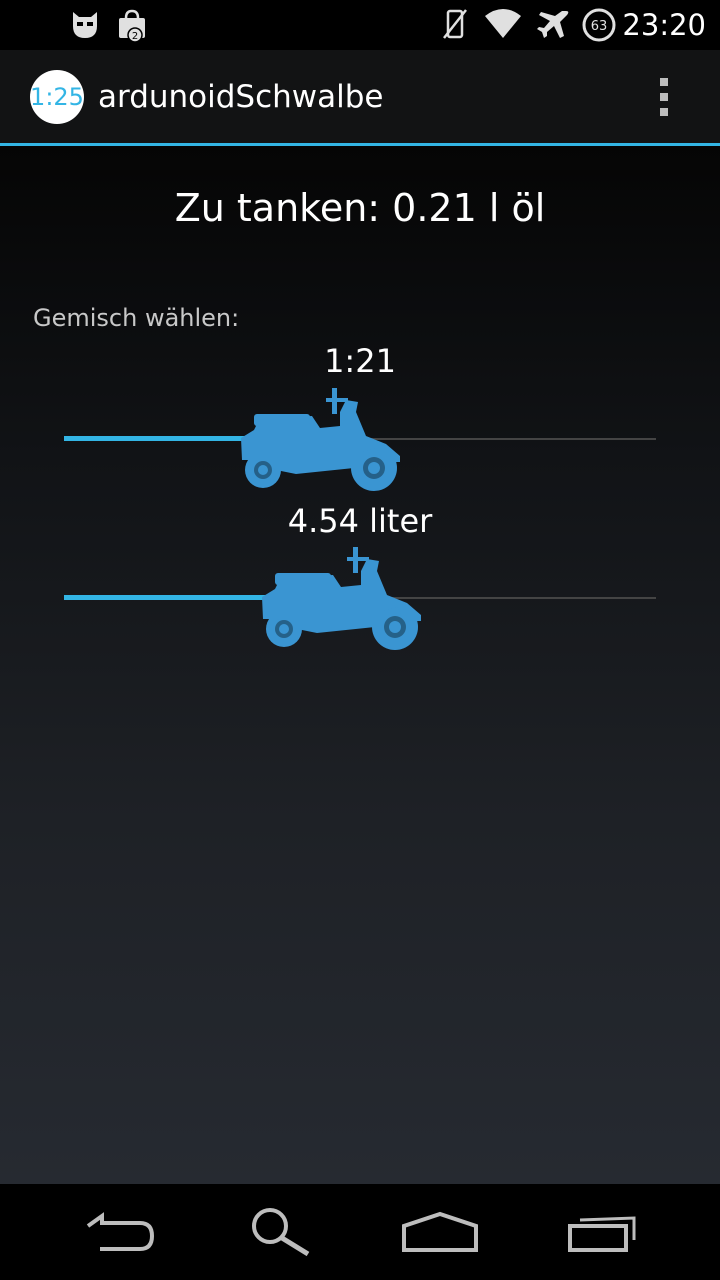  What do you see at coordinates (360, 208) in the screenshot?
I see `result-text: Zu tanken: 0.21 l öl` at bounding box center [360, 208].